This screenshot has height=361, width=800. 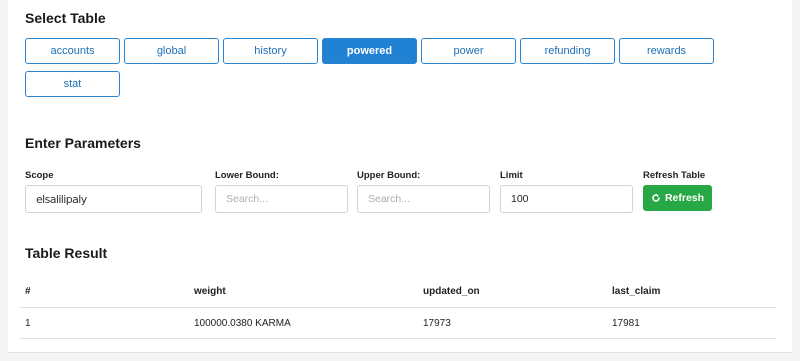 What do you see at coordinates (684, 198) in the screenshot?
I see `refresh-button-label: Refresh` at bounding box center [684, 198].